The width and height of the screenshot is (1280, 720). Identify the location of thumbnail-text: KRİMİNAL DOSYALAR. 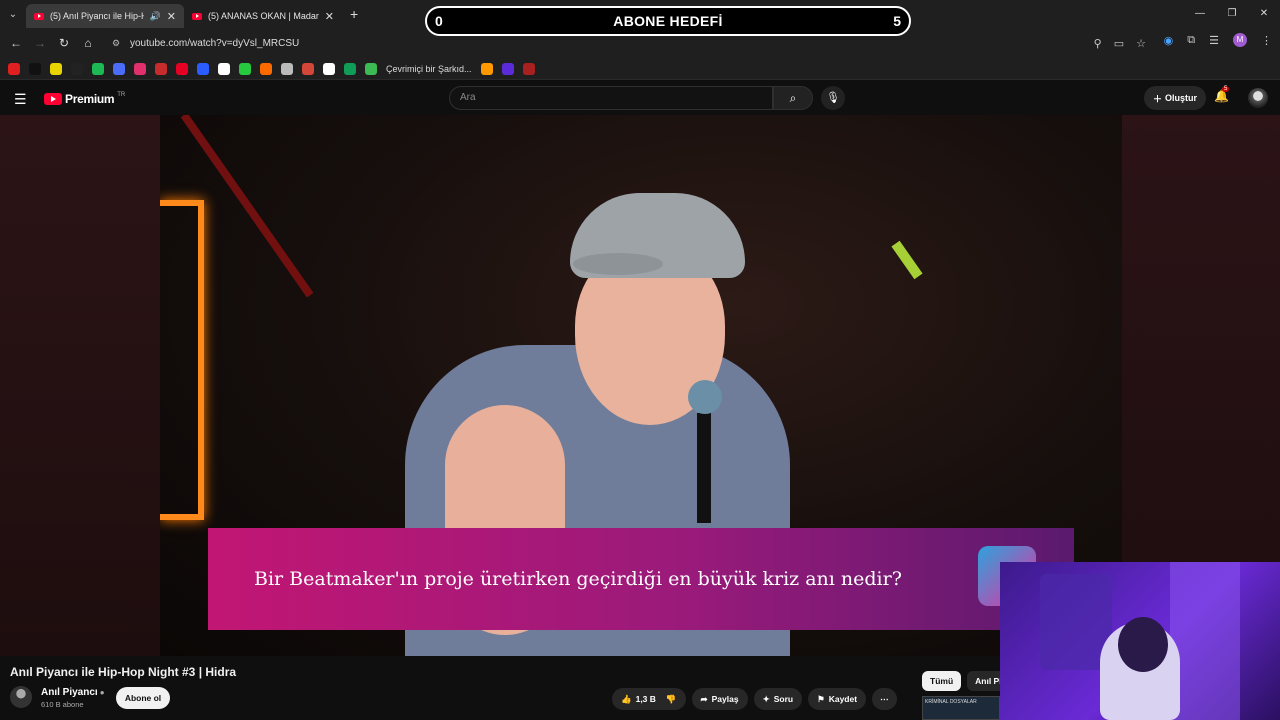
(951, 702).